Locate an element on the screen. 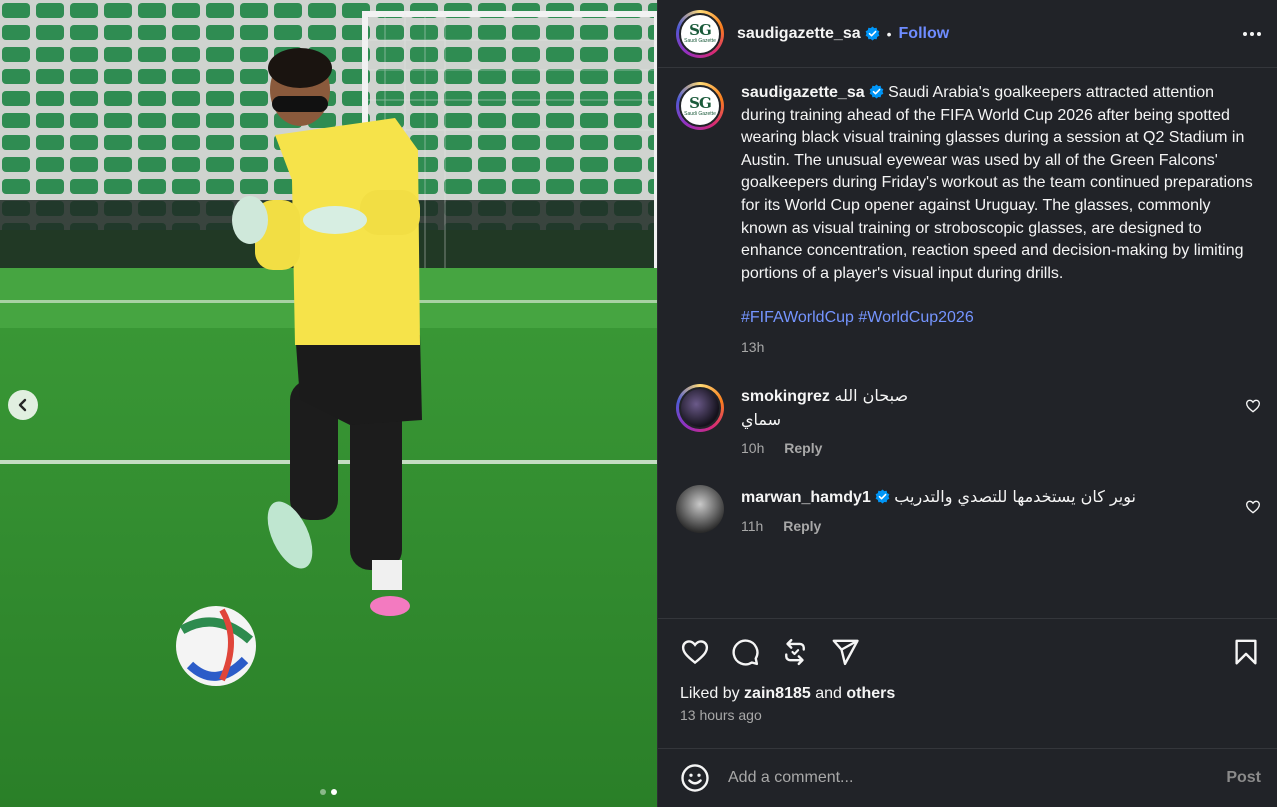  comment-text: نوير كان يستخدمها للتصدي والتدريب is located at coordinates (1015, 496).